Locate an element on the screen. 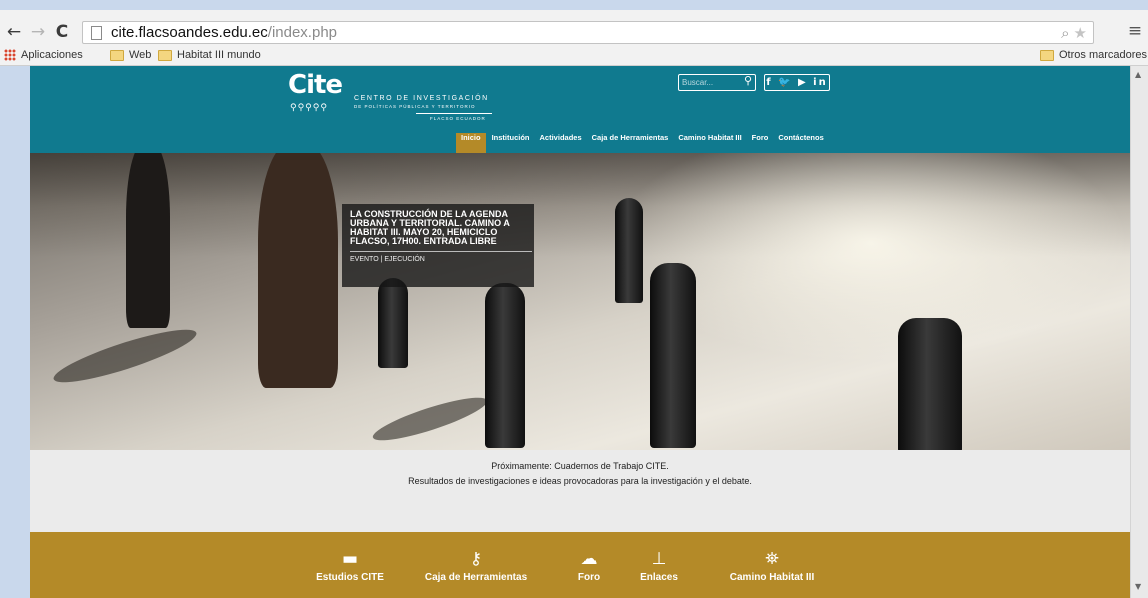  logo-divider is located at coordinates (454, 113).